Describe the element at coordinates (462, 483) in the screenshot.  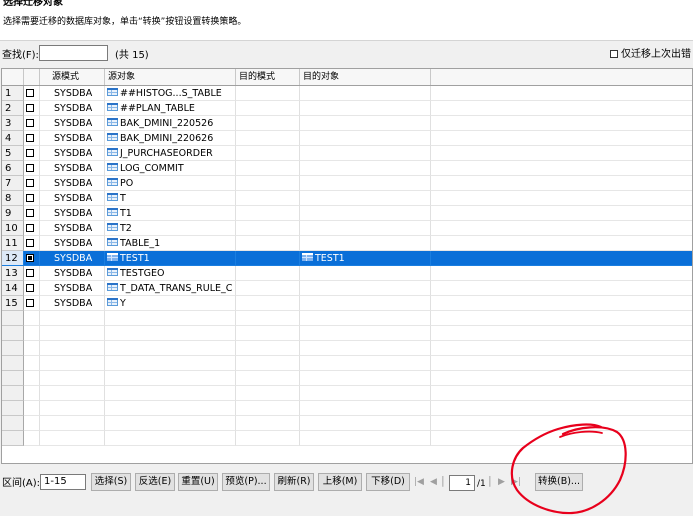
I see `page-number-input: 1` at that location.